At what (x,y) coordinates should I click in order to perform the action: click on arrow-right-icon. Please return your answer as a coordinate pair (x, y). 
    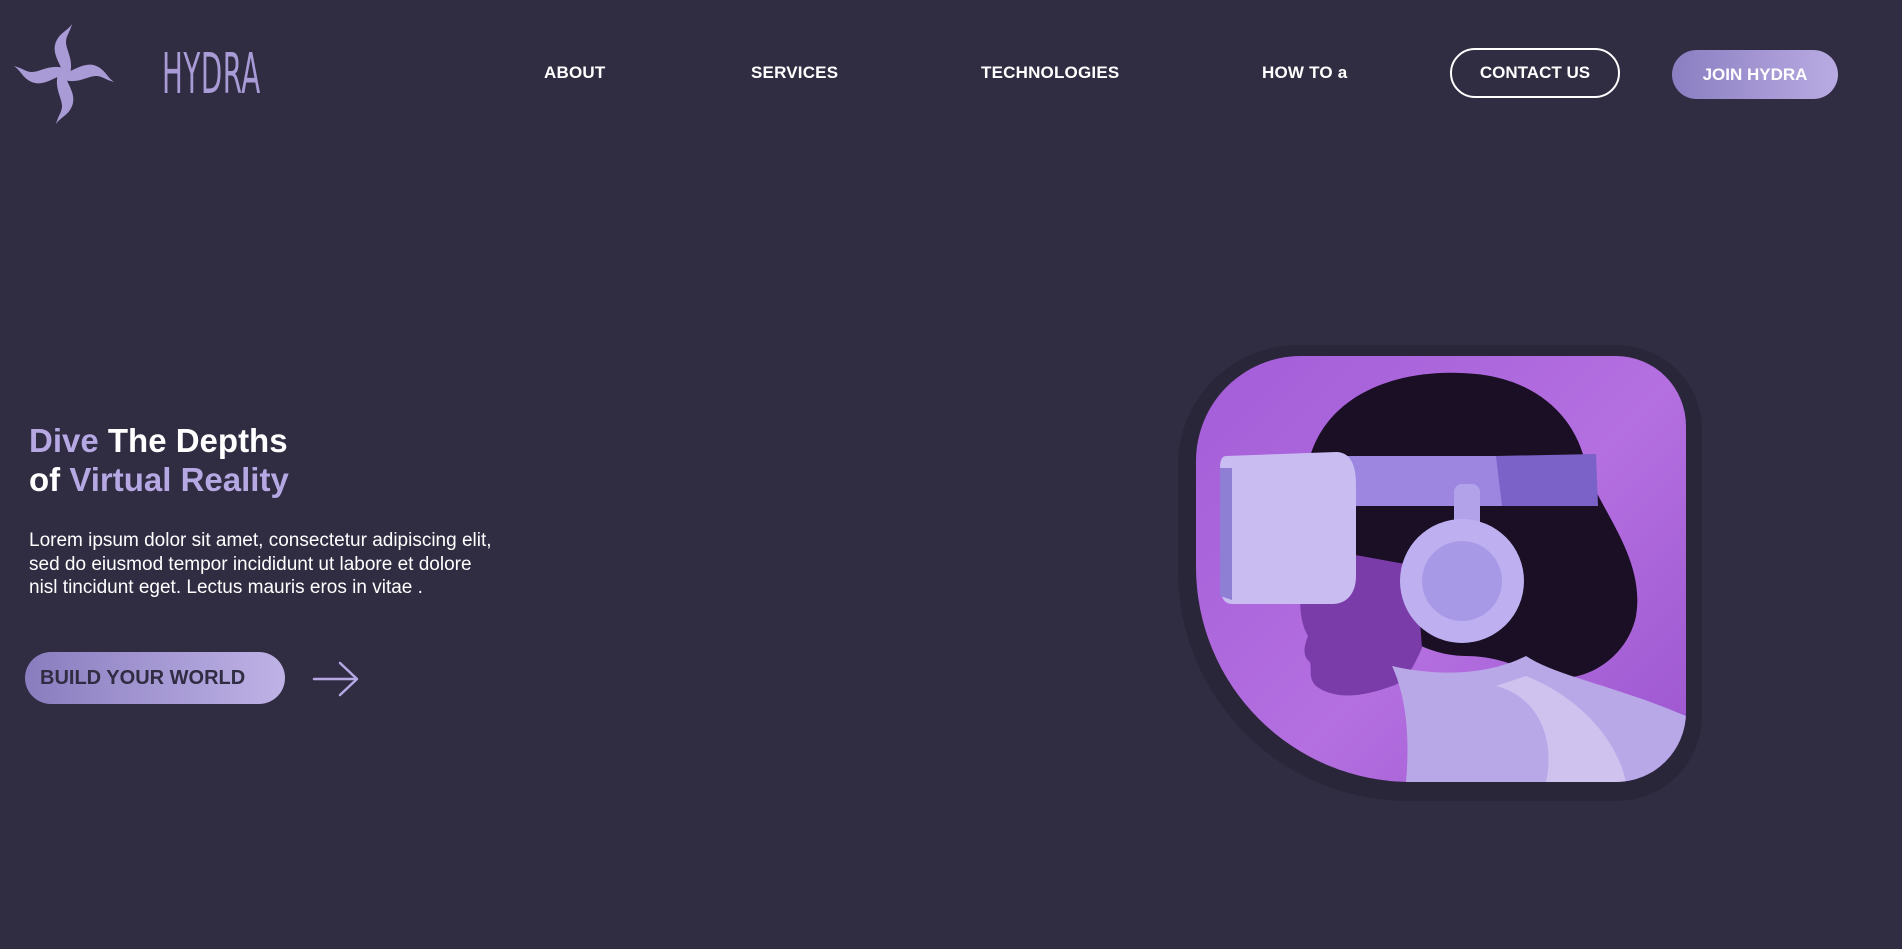
    Looking at the image, I should click on (336, 679).